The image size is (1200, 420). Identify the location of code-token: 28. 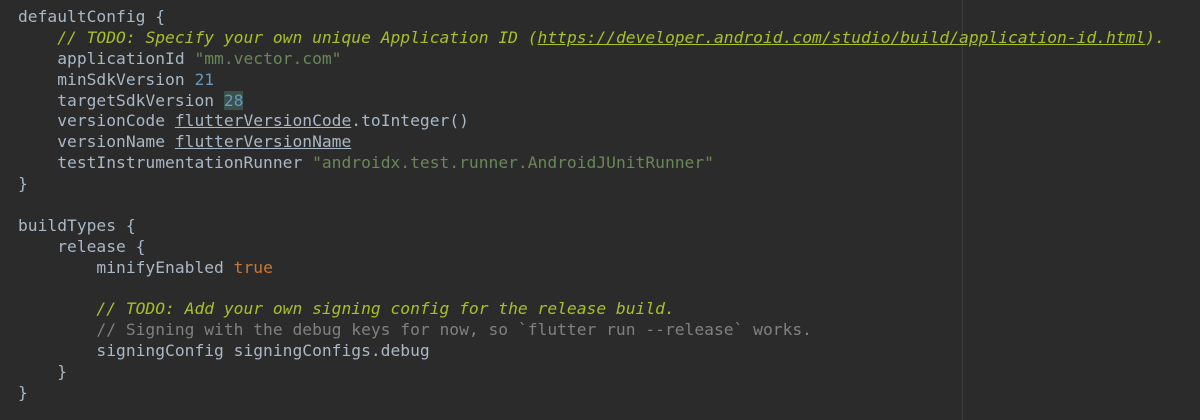
(233, 100).